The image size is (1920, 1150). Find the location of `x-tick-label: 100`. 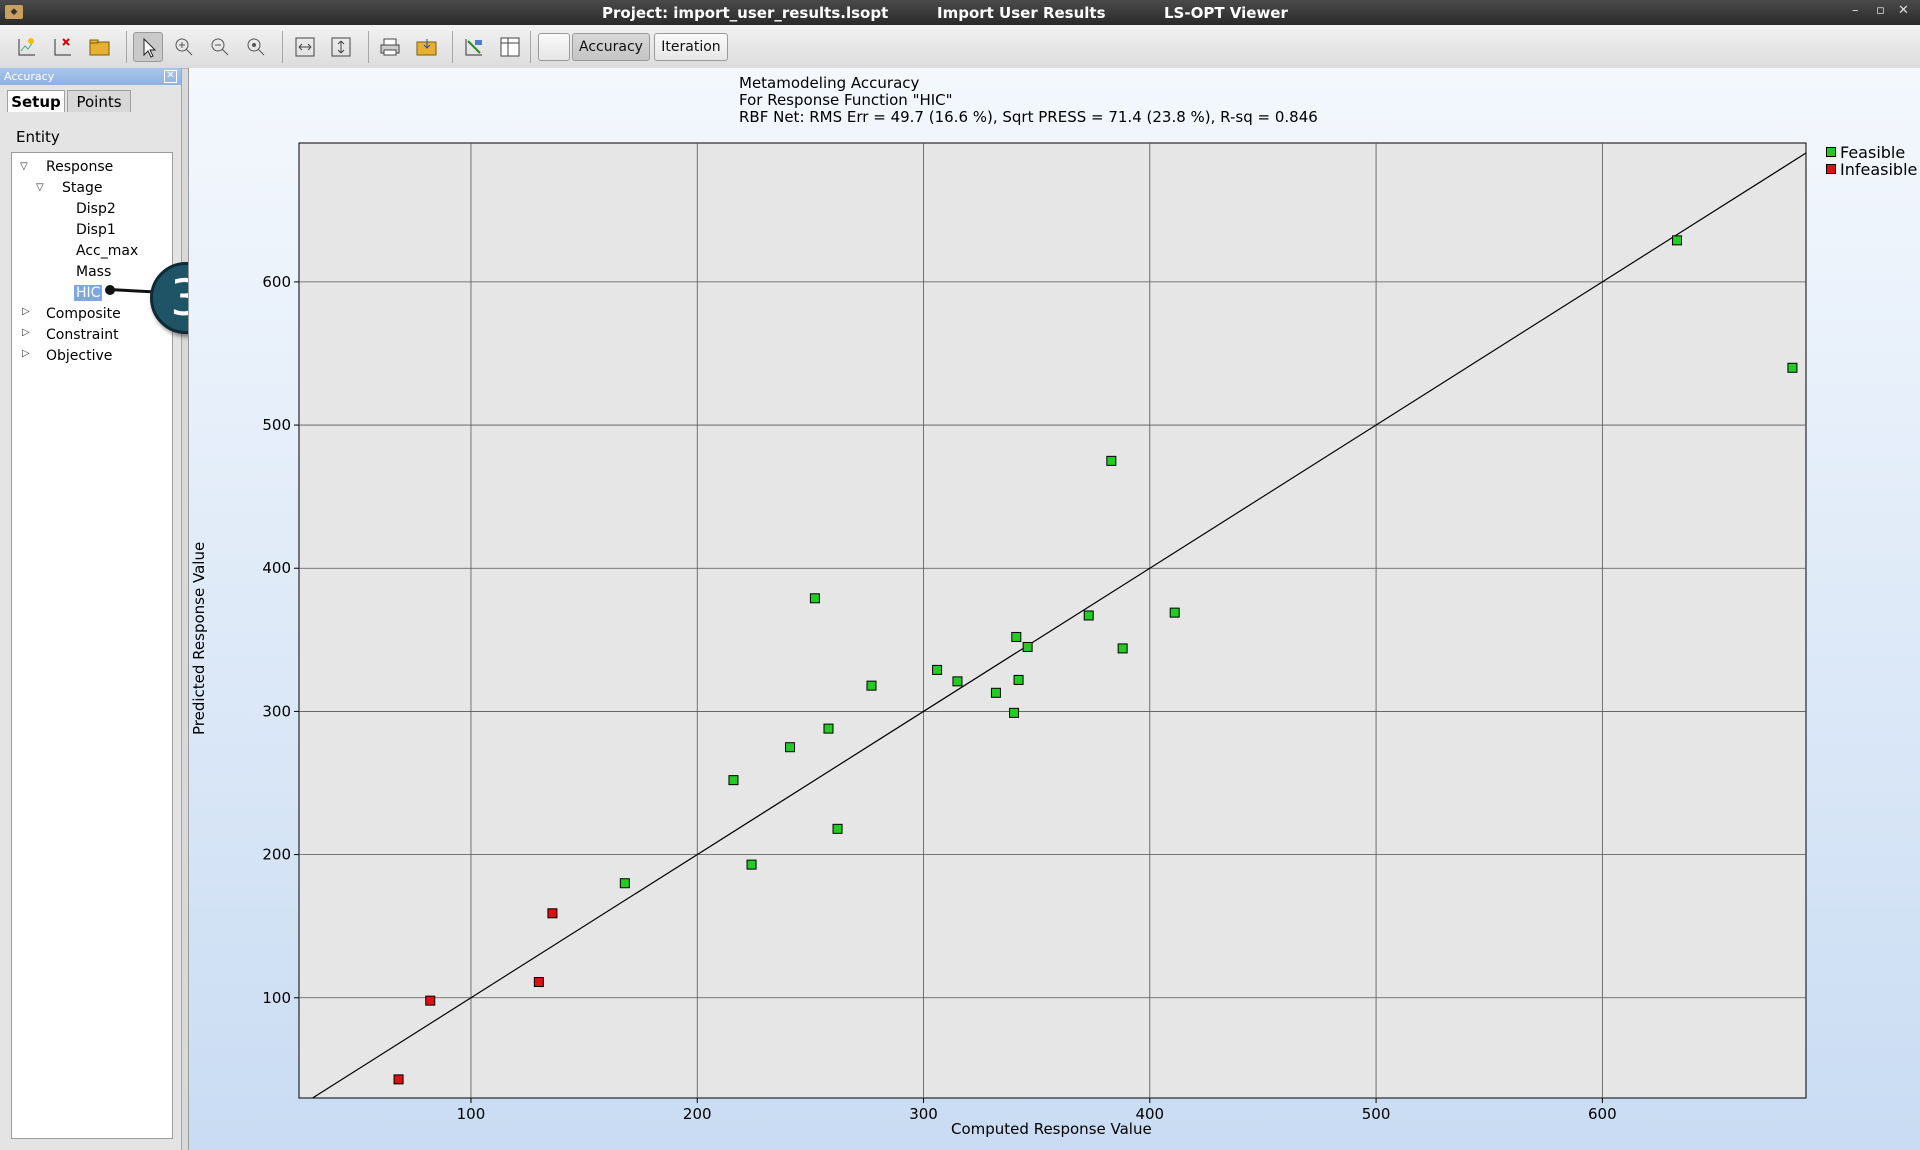

x-tick-label: 100 is located at coordinates (471, 1114).